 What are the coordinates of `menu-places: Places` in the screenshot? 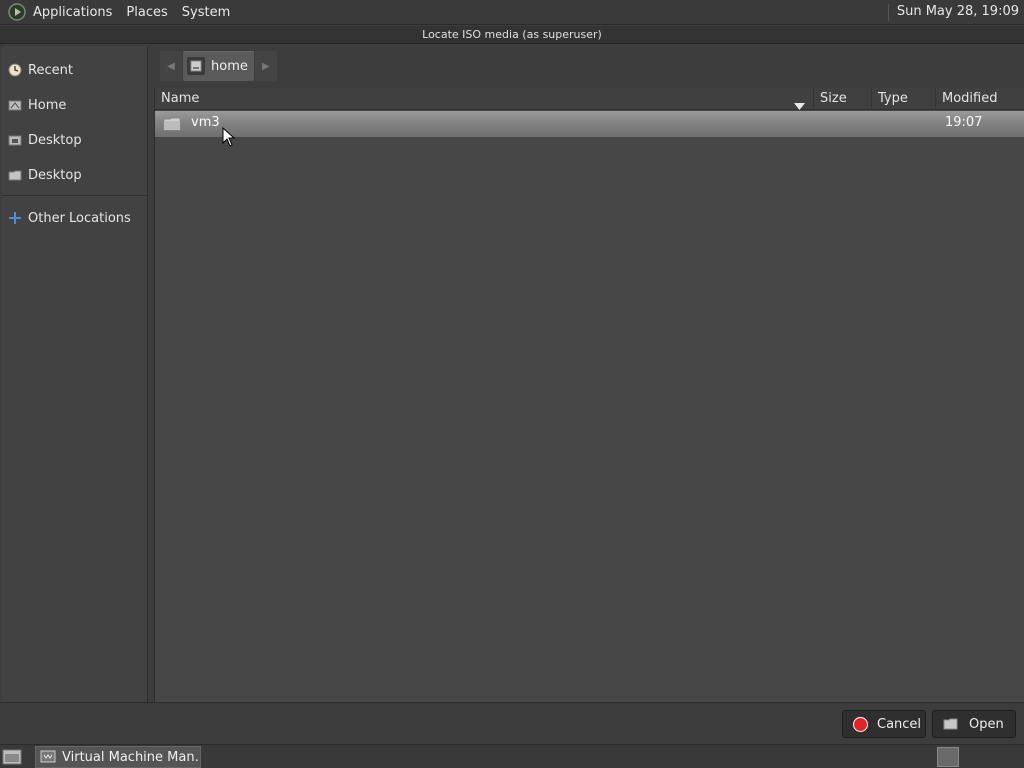 It's located at (146, 12).